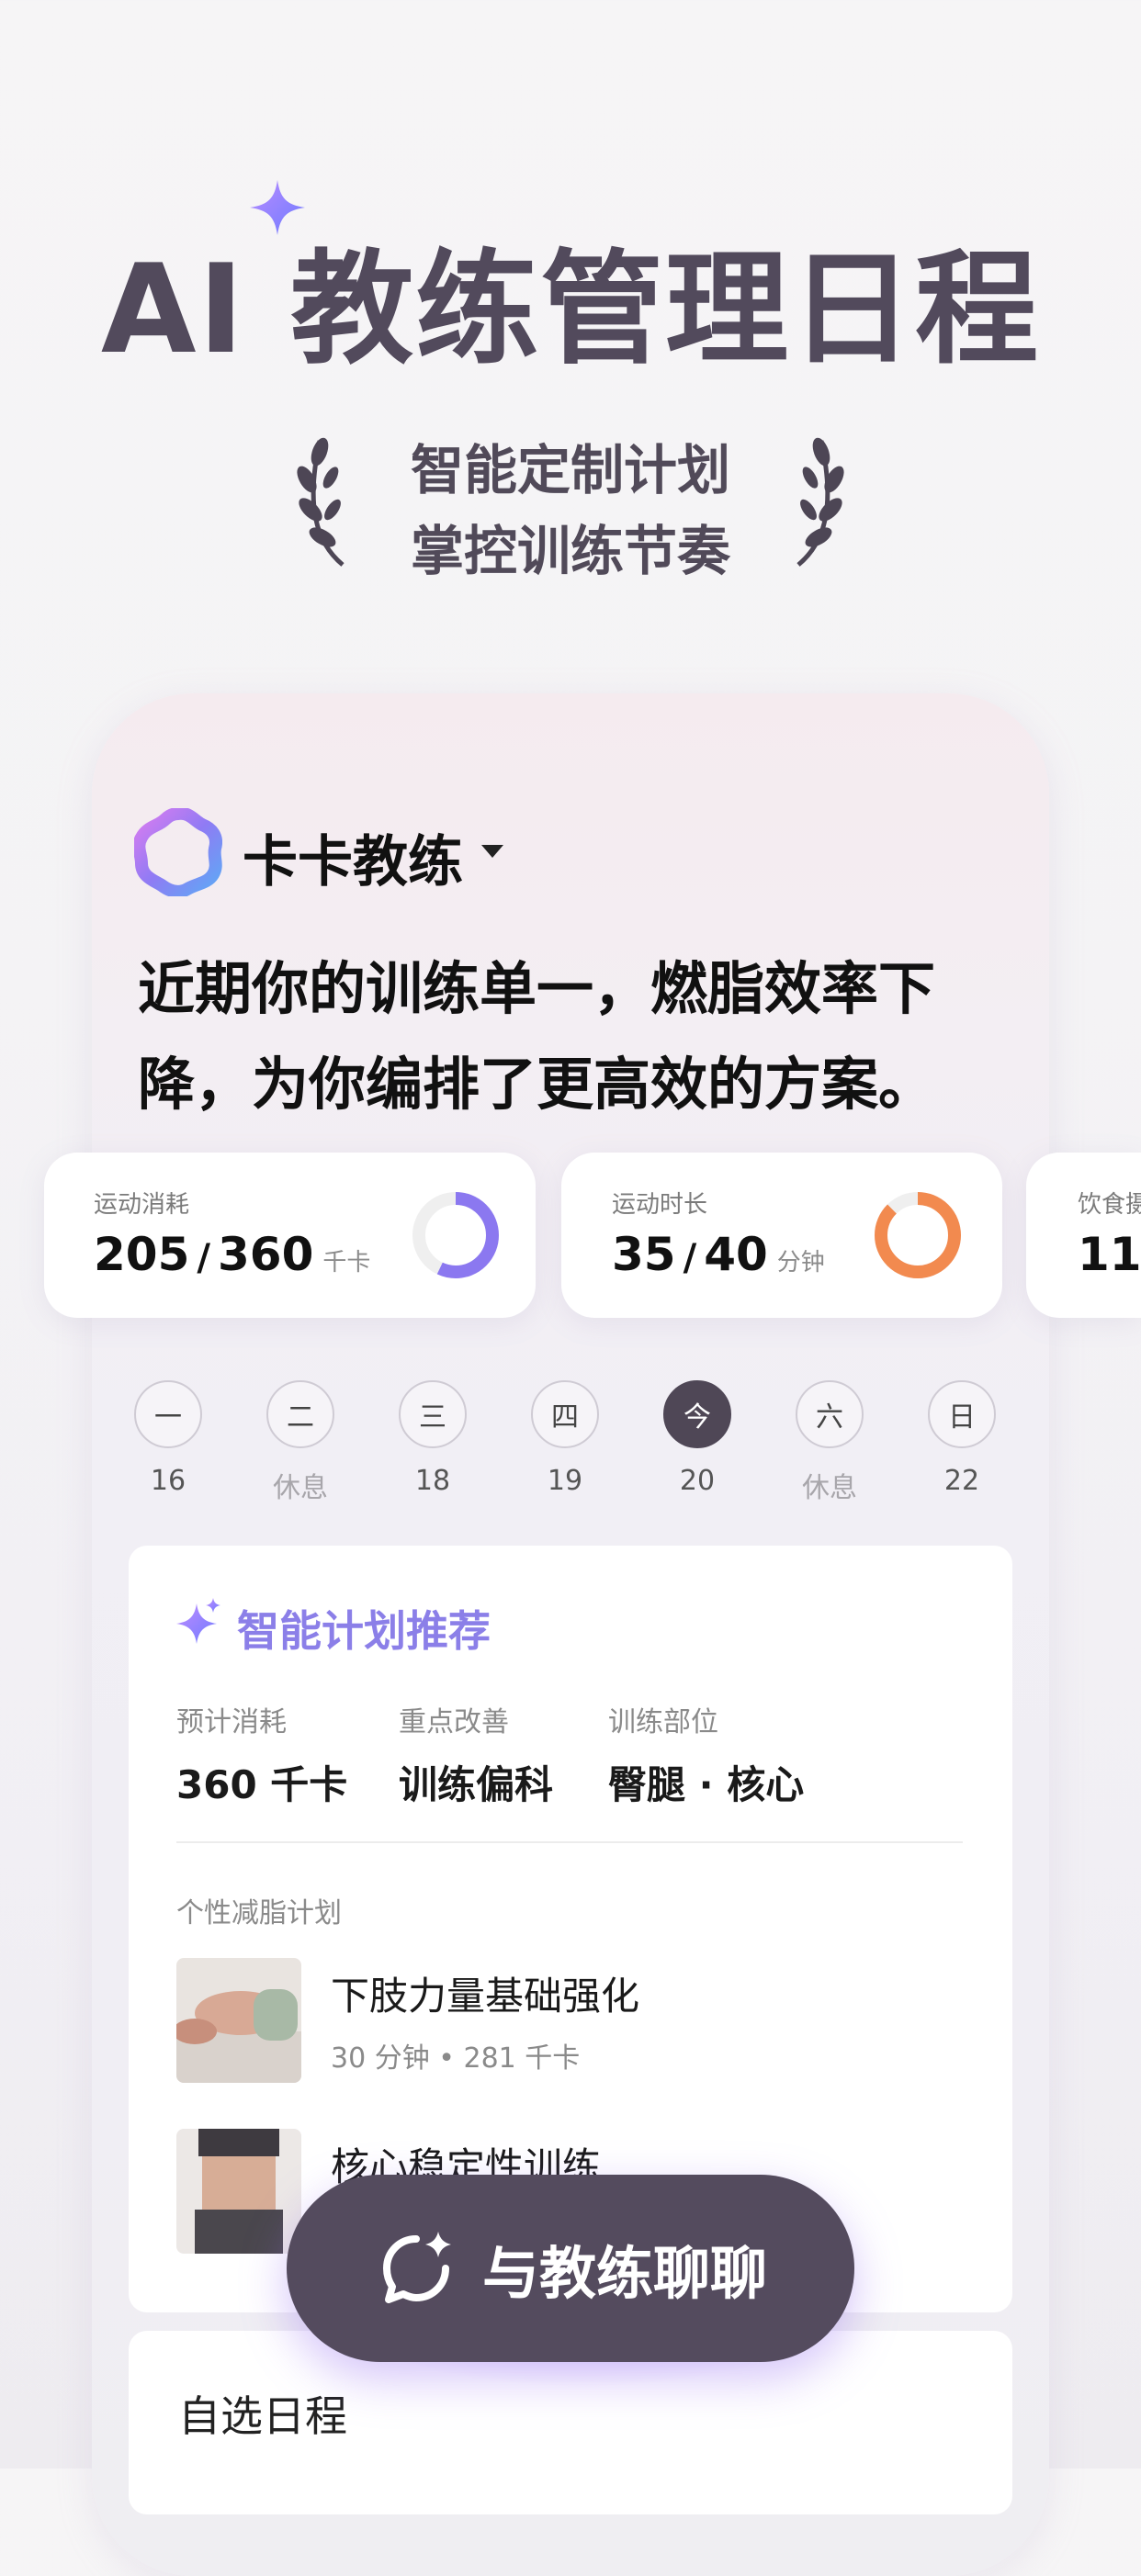 Image resolution: width=1141 pixels, height=2576 pixels. Describe the element at coordinates (265, 1254) in the screenshot. I see `metric-target: 360` at that location.